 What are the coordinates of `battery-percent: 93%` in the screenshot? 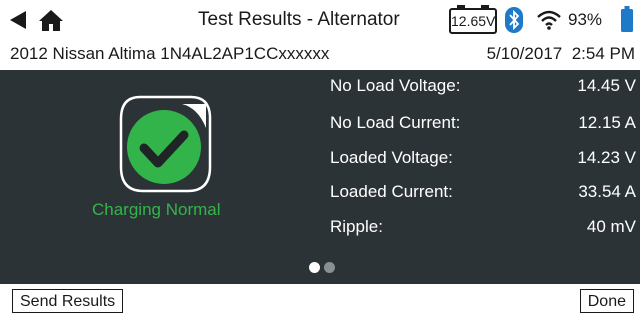 It's located at (585, 19).